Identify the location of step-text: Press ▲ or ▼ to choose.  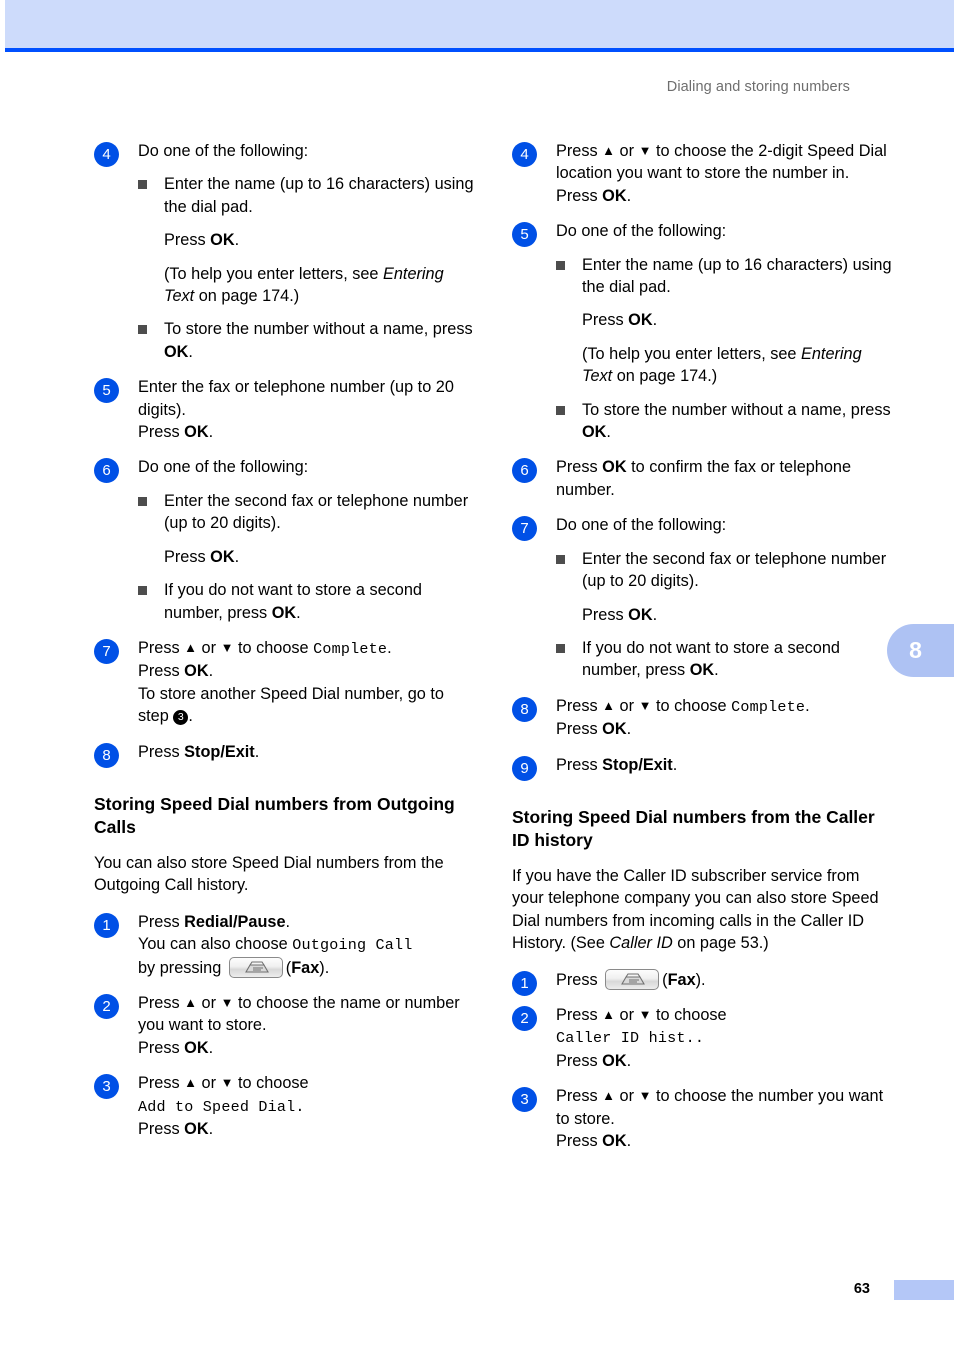
(307, 1083).